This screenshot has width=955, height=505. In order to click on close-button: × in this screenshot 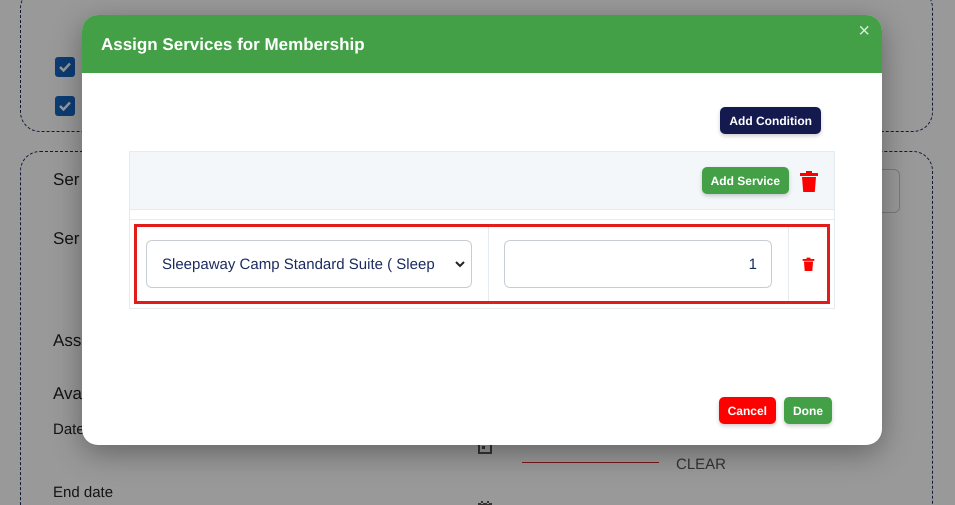, I will do `click(864, 31)`.